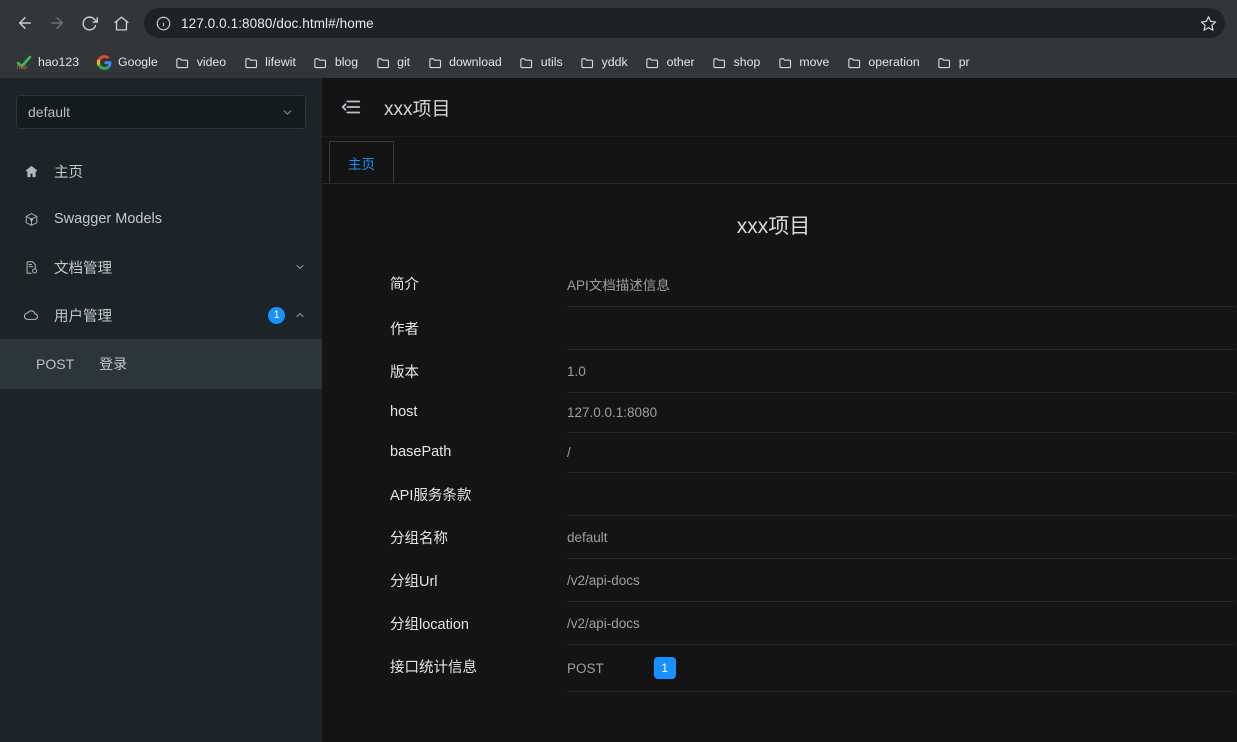  What do you see at coordinates (404, 62) in the screenshot?
I see `bookmark-label: git` at bounding box center [404, 62].